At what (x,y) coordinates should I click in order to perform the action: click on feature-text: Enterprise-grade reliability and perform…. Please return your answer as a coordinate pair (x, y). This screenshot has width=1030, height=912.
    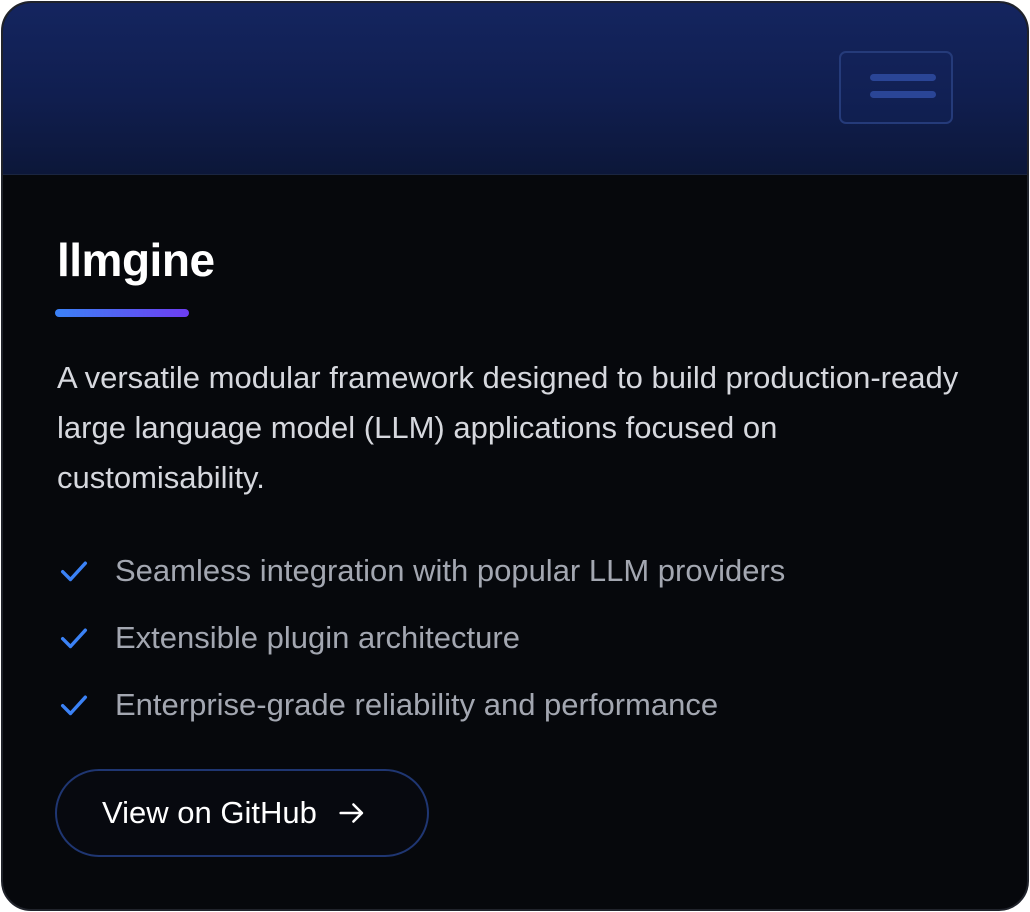
    Looking at the image, I should click on (417, 704).